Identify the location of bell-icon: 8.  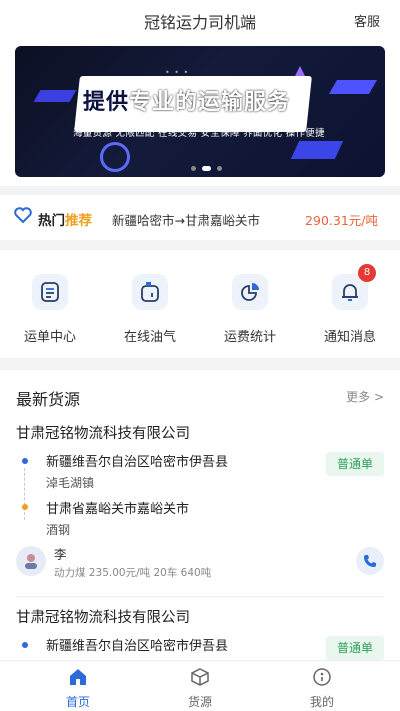
(354, 287).